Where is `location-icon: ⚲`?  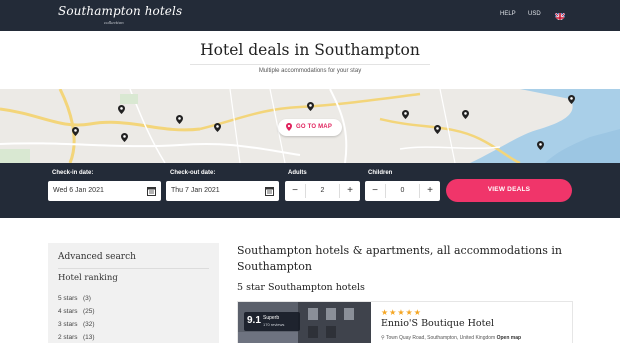
location-icon: ⚲ is located at coordinates (383, 338).